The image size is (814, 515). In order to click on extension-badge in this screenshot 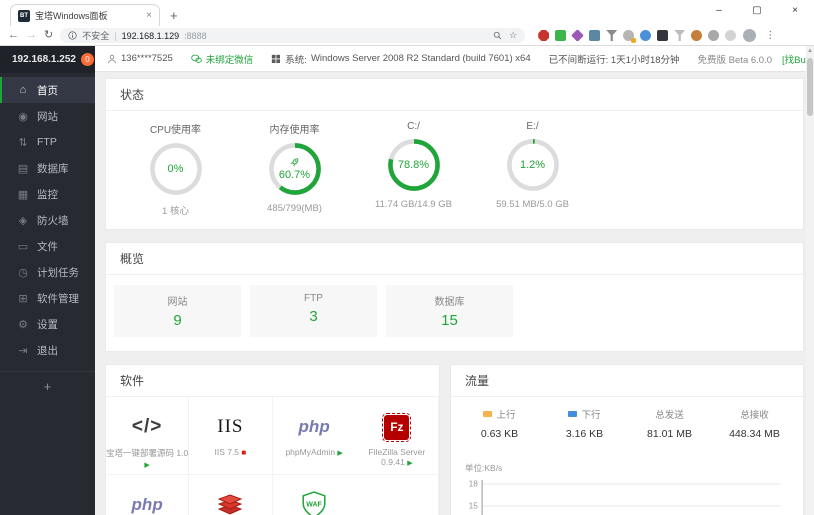, I will do `click(634, 40)`.